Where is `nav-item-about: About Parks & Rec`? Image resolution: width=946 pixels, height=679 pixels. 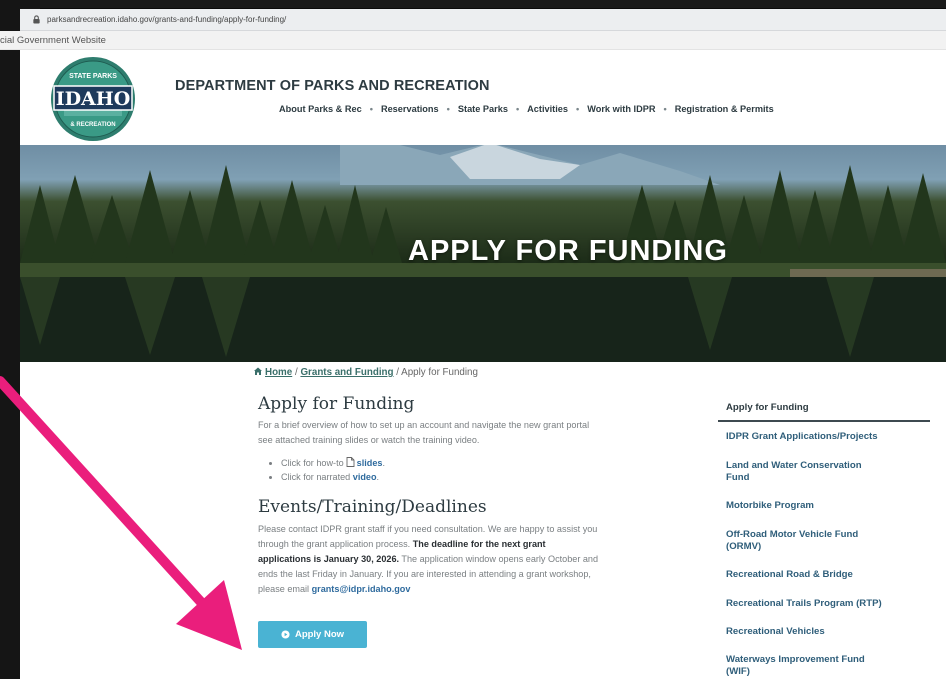
nav-item-about: About Parks & Rec is located at coordinates (320, 109).